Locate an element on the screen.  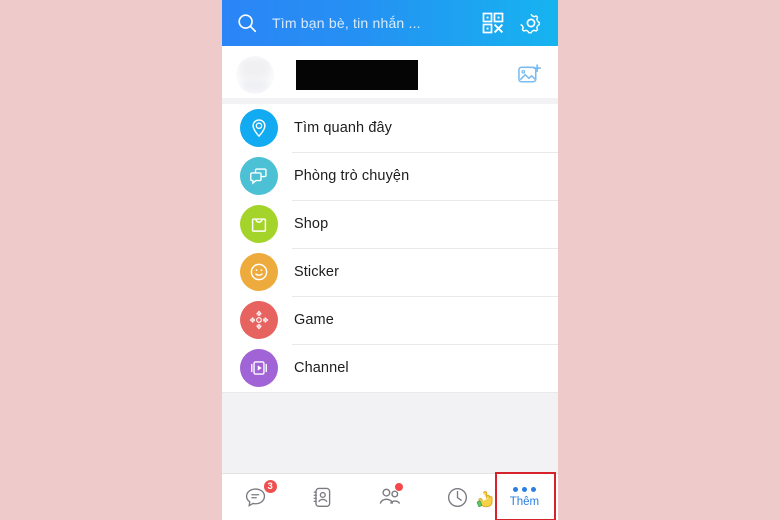
people-group-icon is located at coordinates (390, 496).